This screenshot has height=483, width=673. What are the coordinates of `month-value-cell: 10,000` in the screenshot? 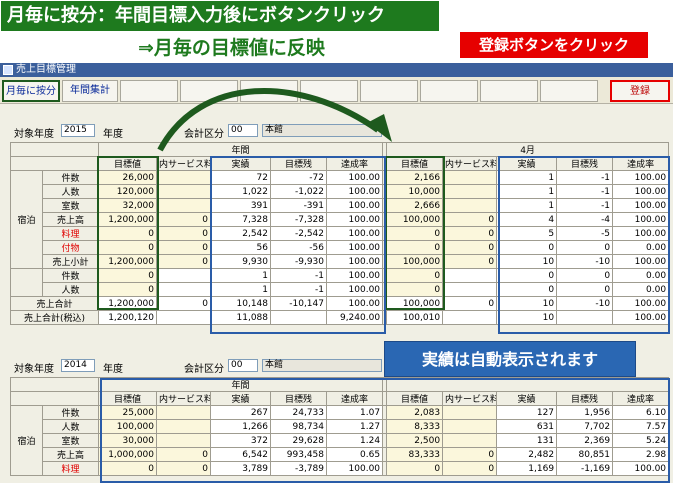 It's located at (415, 191).